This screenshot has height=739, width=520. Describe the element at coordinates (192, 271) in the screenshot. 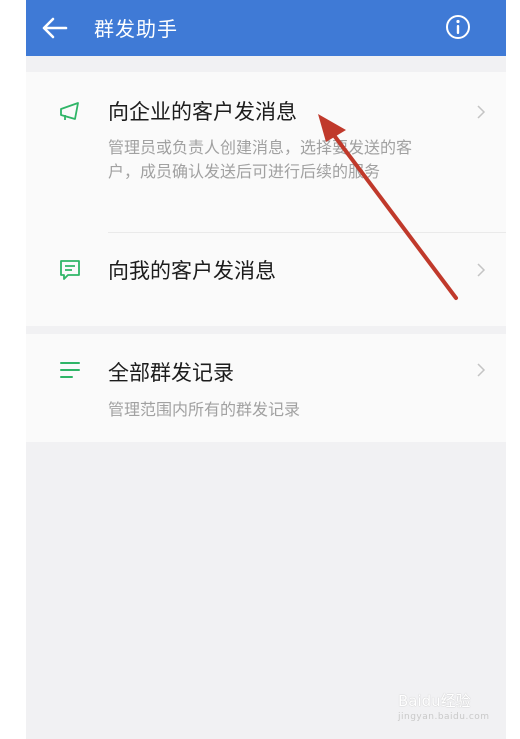

I see `menu-item-title: 向我的客户发消息` at that location.